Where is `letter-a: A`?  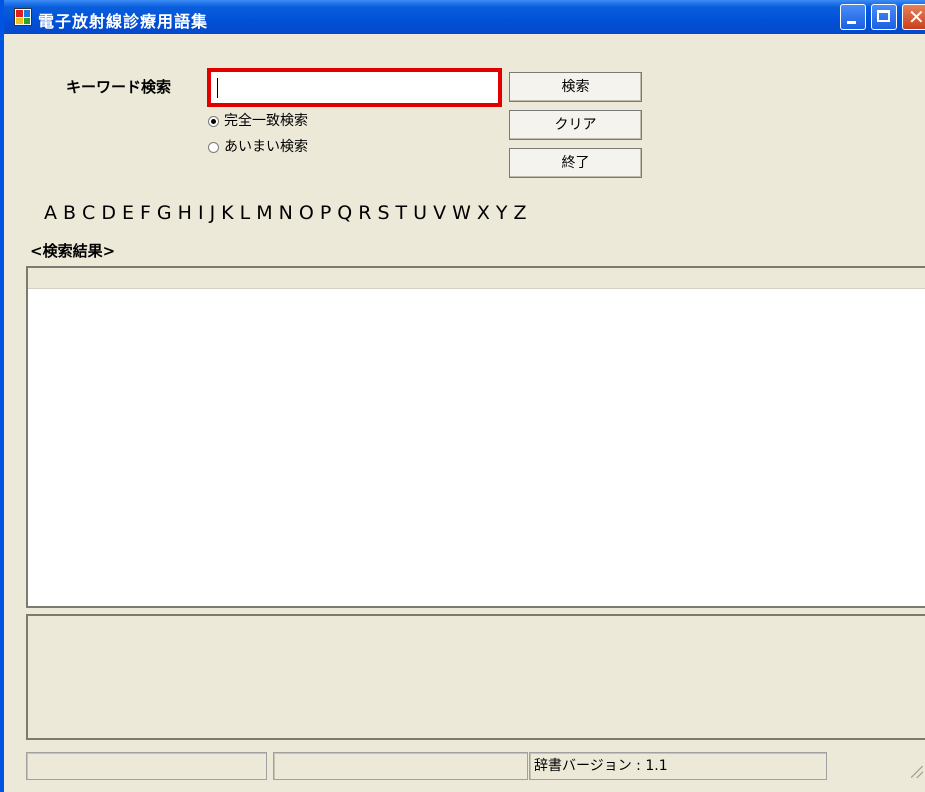
letter-a: A is located at coordinates (50, 213).